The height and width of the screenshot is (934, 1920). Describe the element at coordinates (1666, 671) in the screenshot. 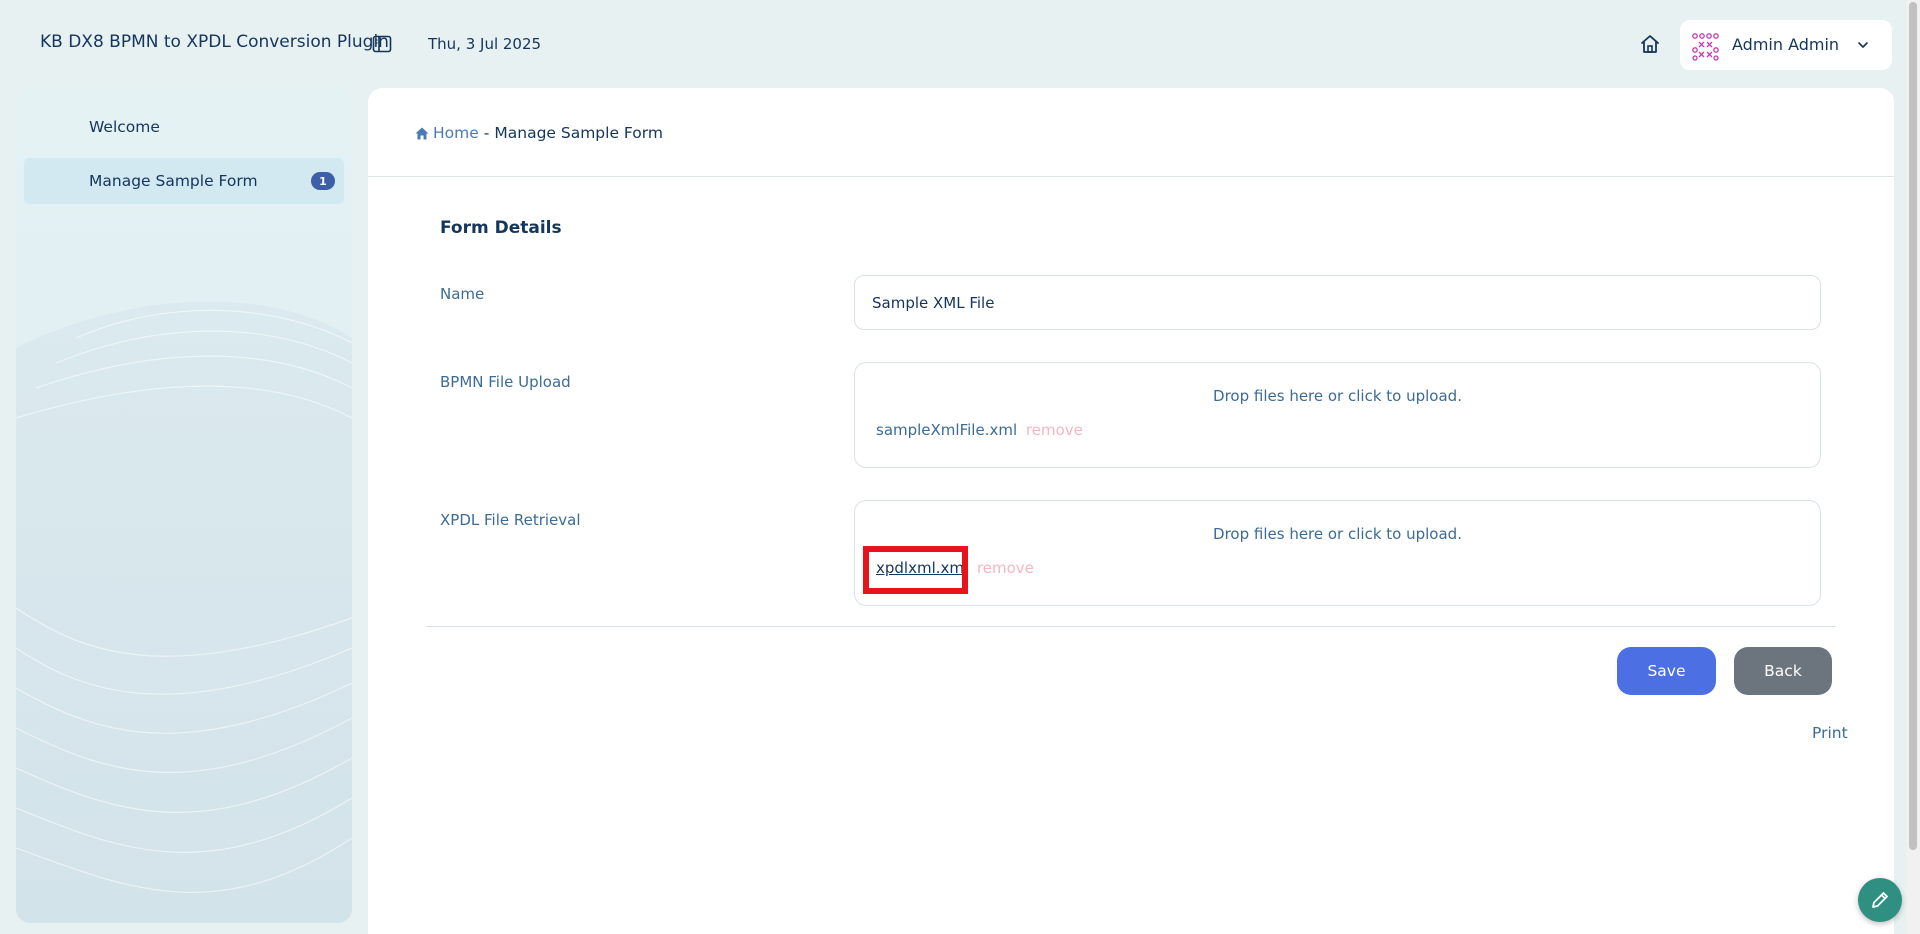

I see `save-button: Save` at that location.